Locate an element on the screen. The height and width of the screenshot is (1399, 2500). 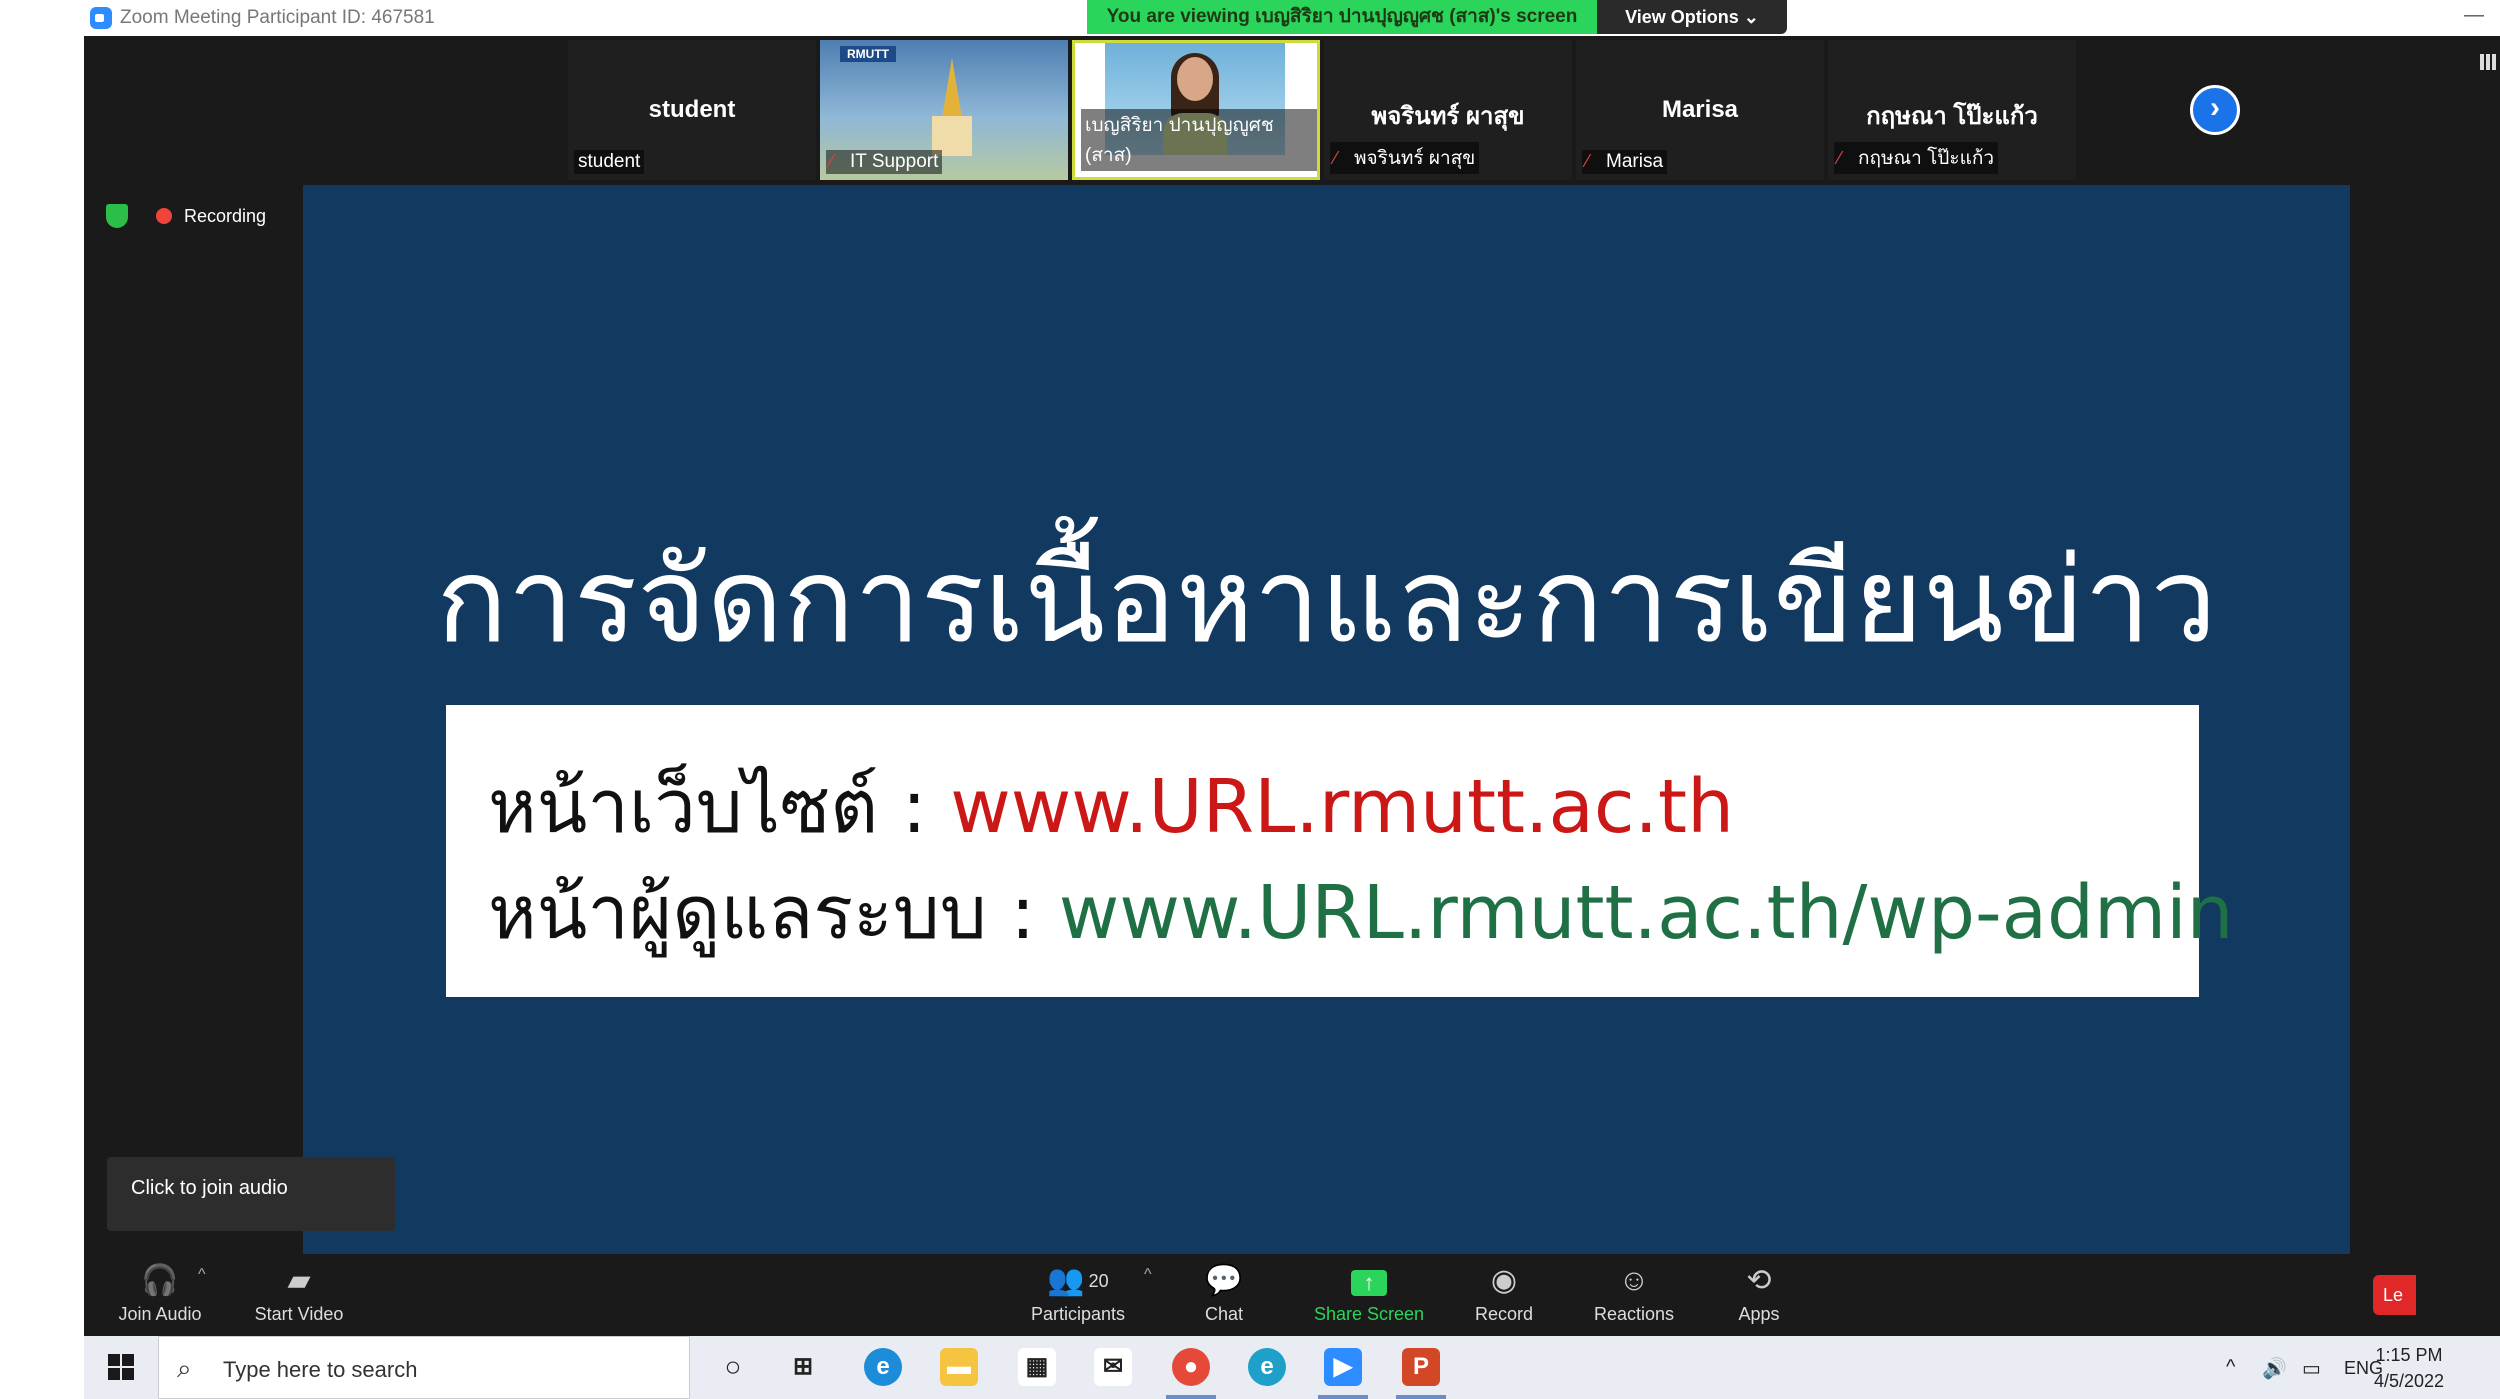
participant-label-text: พจรินทร์ ผาสุข is located at coordinates (1415, 158).